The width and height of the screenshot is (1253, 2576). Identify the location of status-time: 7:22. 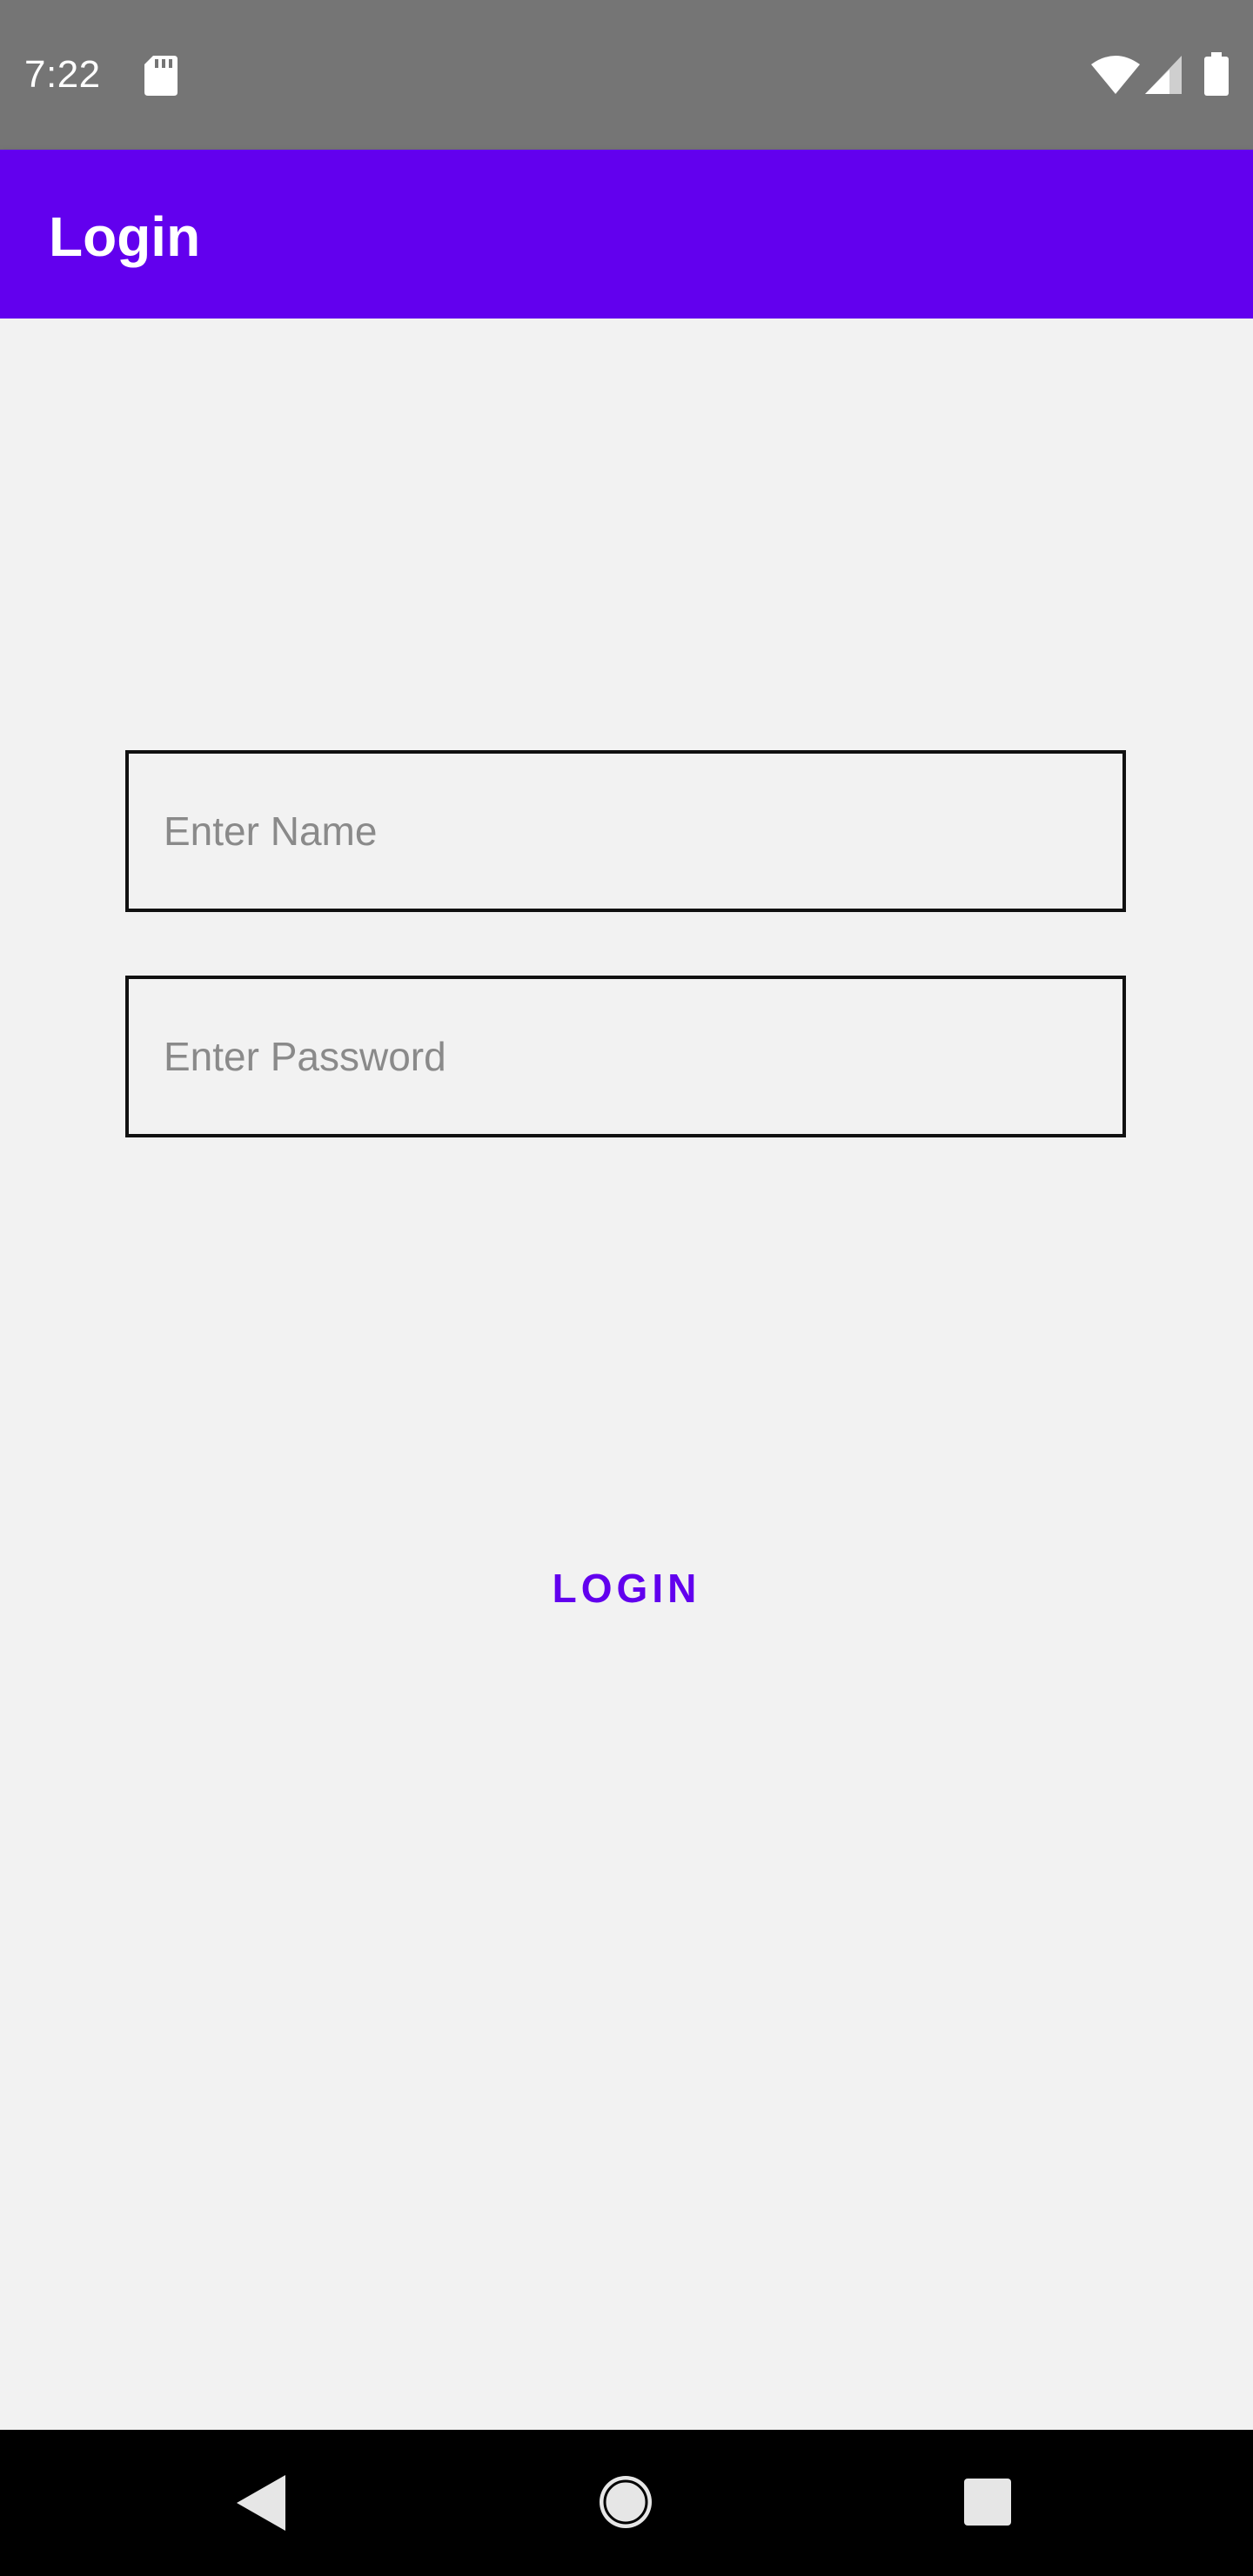
(62, 74).